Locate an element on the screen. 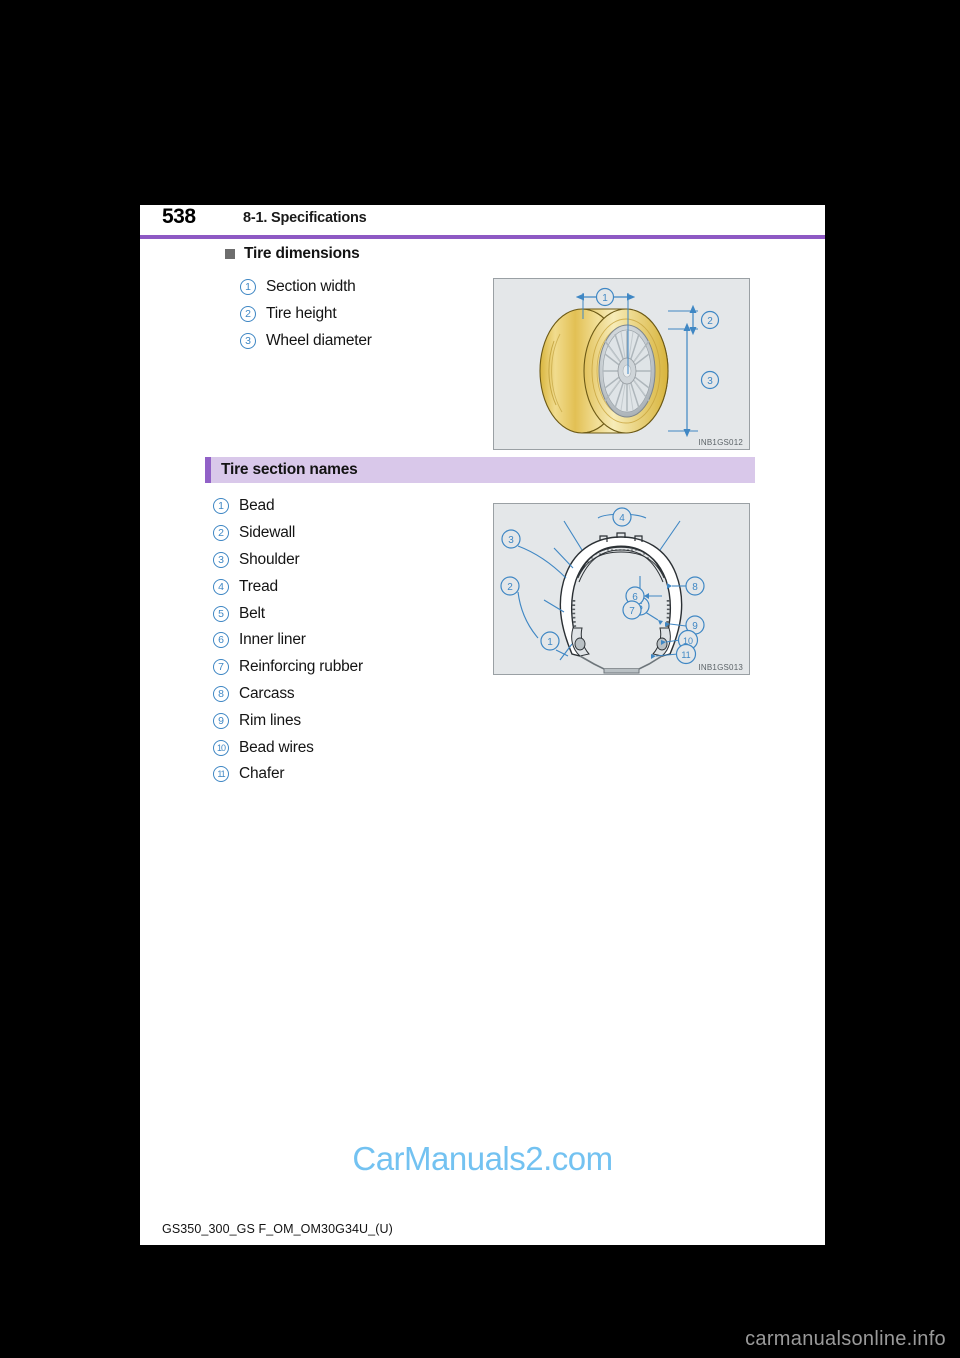  bottom-right-watermark: carmanualsonline.info is located at coordinates (845, 1339).